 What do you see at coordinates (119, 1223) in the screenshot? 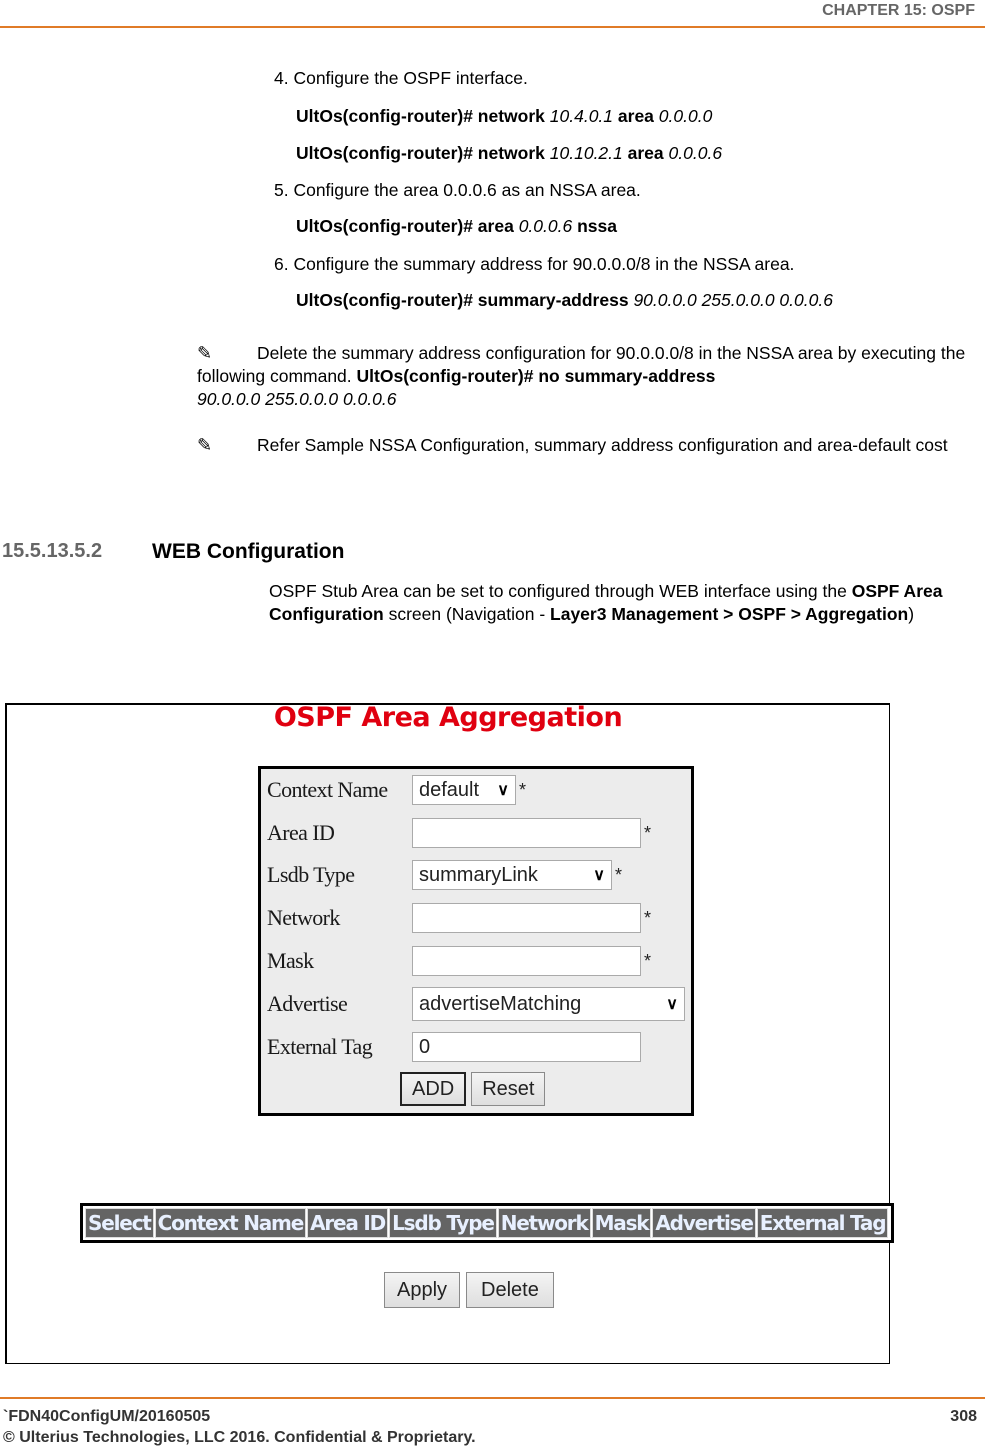
I see `column-header-select: Select` at bounding box center [119, 1223].